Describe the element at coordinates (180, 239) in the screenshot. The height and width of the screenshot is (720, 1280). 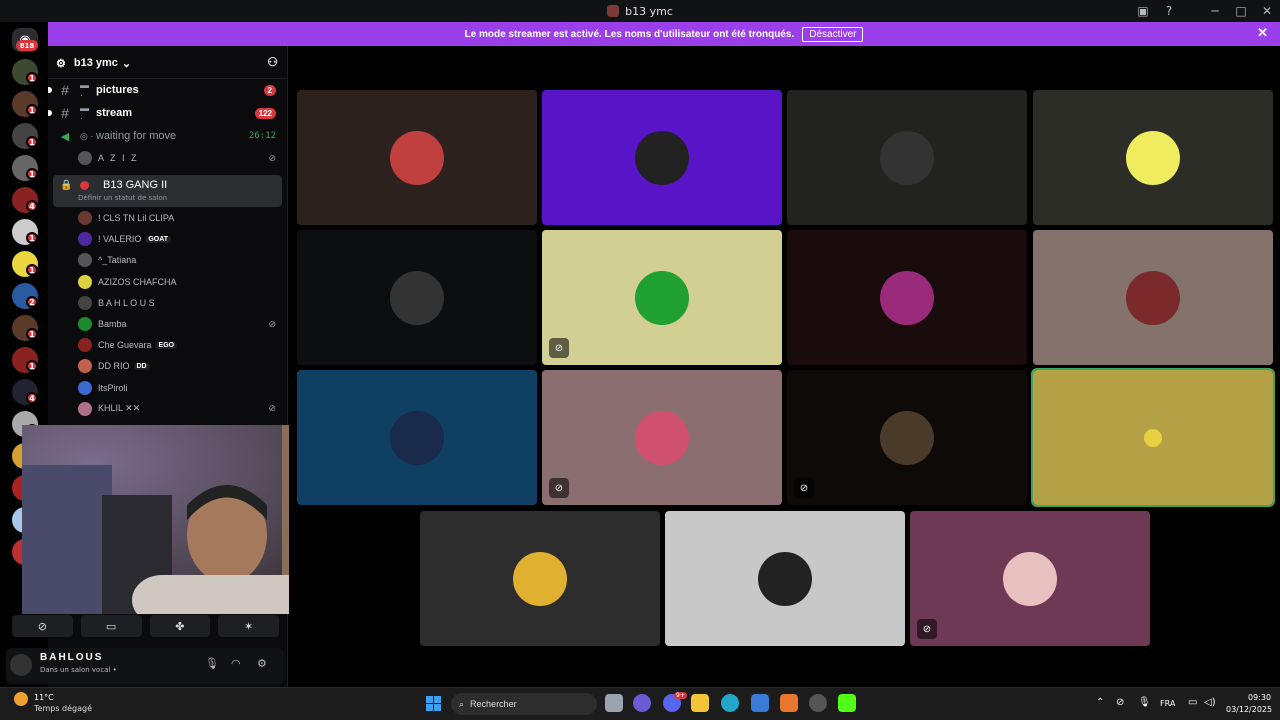
I see `voice-member: ! VALERIO GOAT` at that location.